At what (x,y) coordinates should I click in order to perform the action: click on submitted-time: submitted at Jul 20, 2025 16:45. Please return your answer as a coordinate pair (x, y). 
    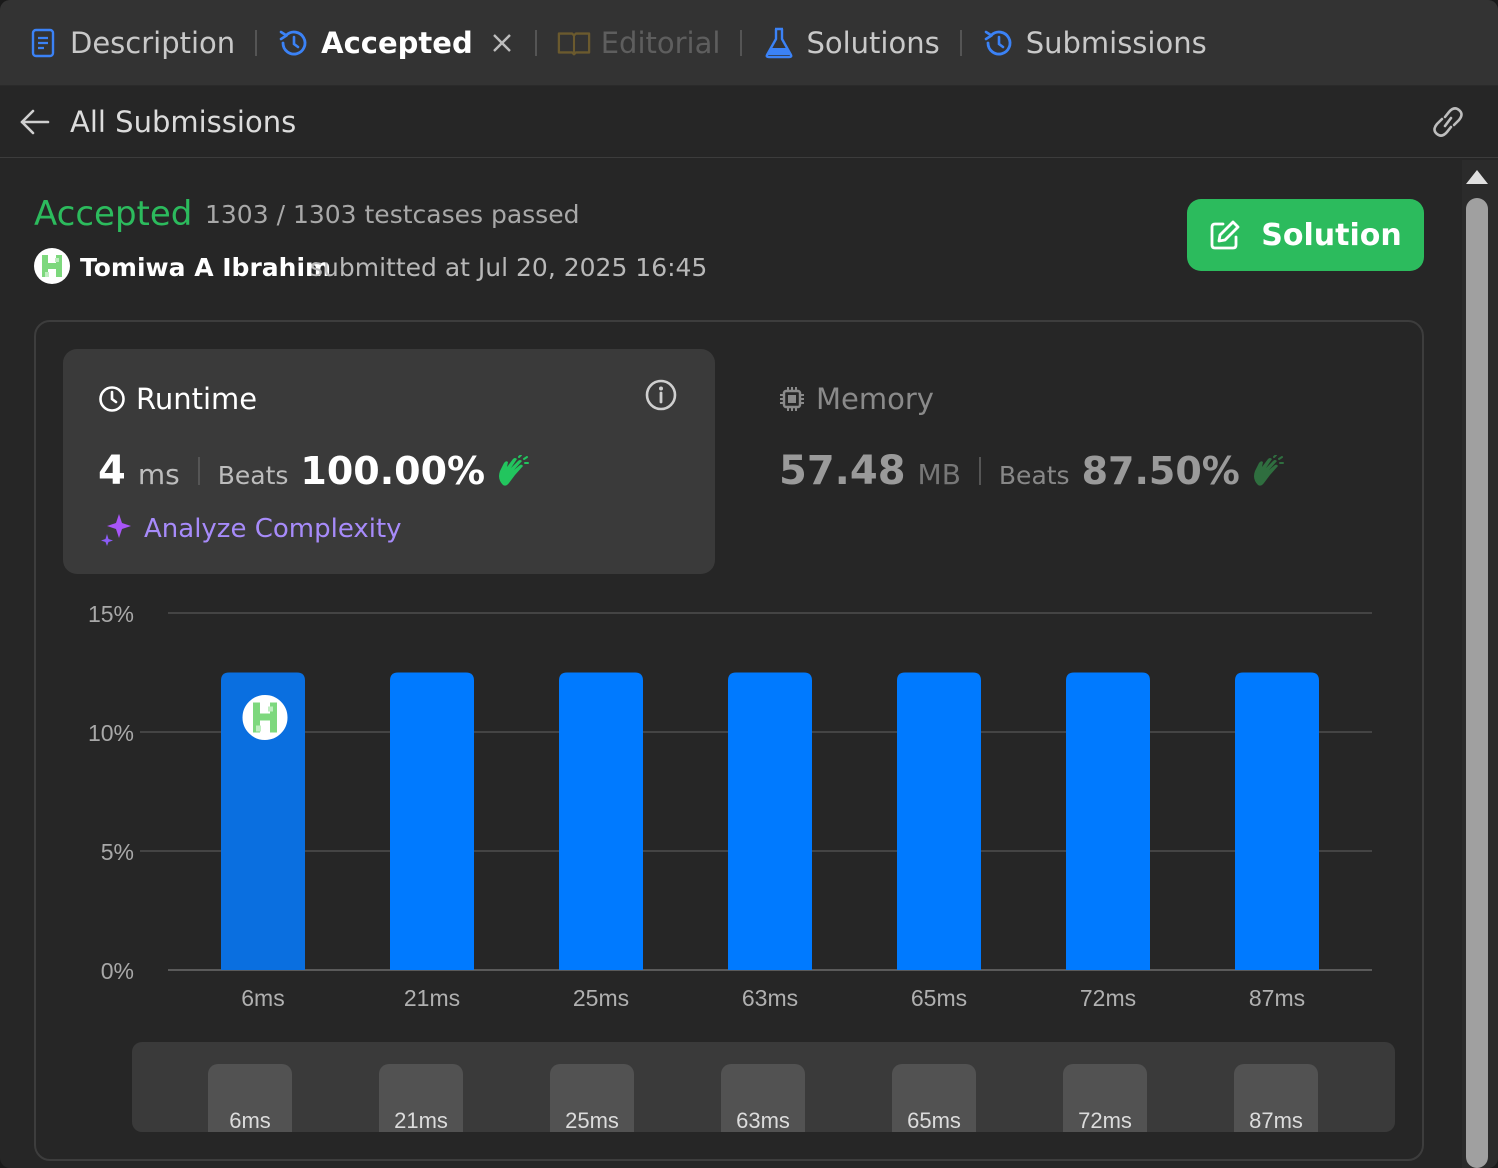
    Looking at the image, I should click on (509, 267).